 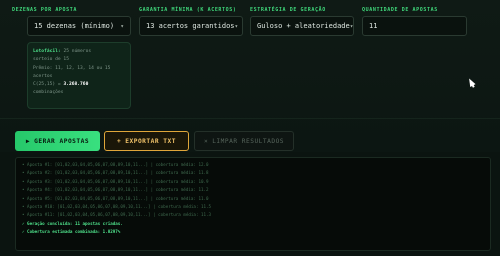 What do you see at coordinates (150, 141) in the screenshot?
I see `exportar-txt-label: EXPORTAR TXT` at bounding box center [150, 141].